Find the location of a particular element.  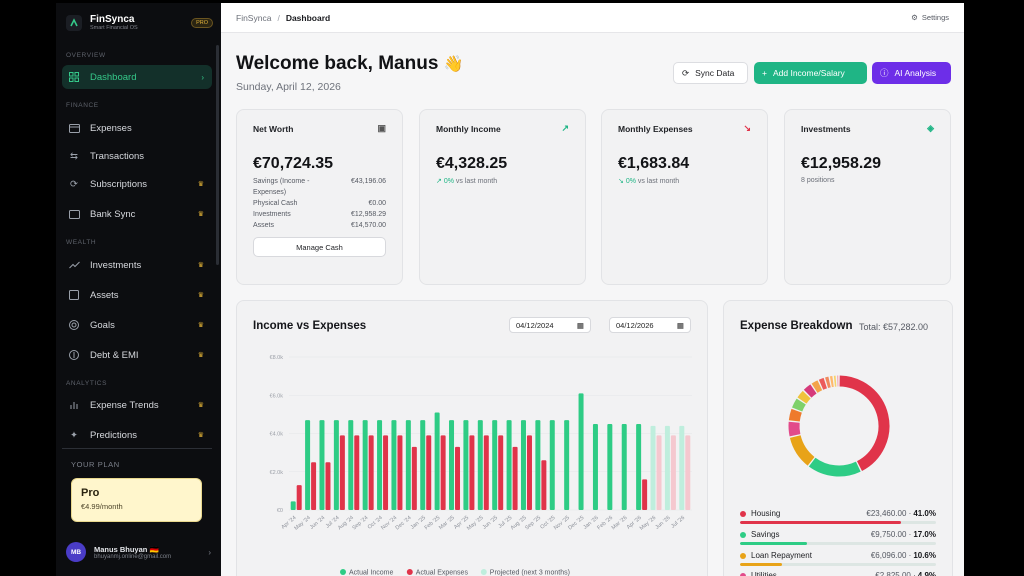

trend-icon is located at coordinates (74, 265).